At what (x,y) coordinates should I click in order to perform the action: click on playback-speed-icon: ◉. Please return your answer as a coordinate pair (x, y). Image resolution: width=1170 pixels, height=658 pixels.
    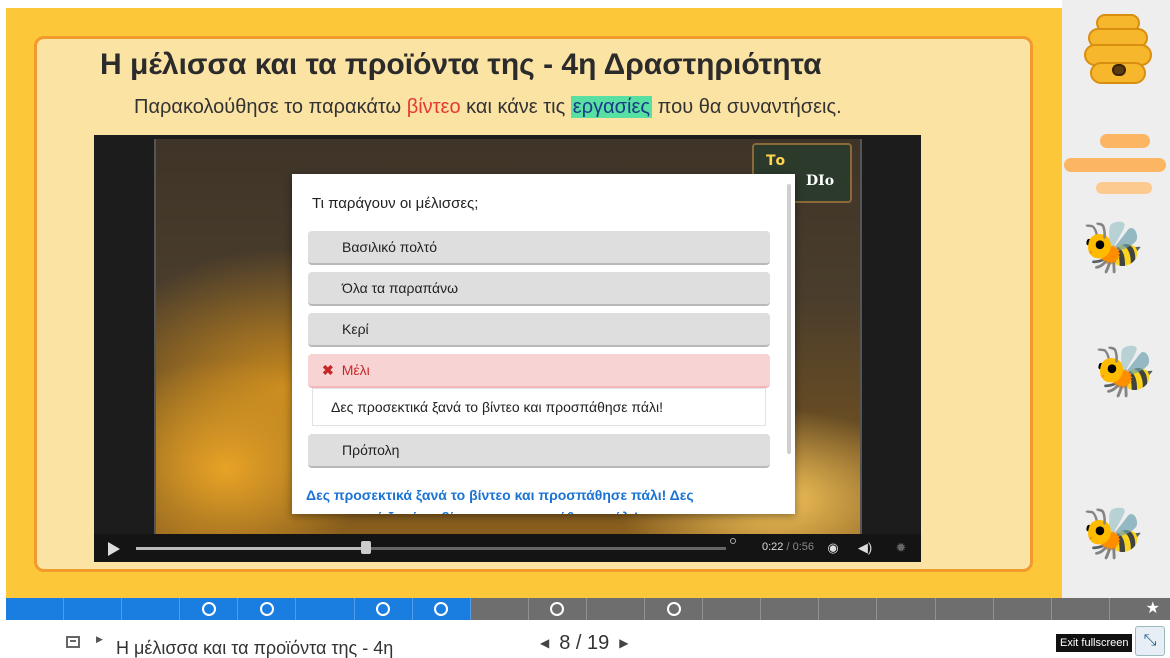
    Looking at the image, I should click on (833, 548).